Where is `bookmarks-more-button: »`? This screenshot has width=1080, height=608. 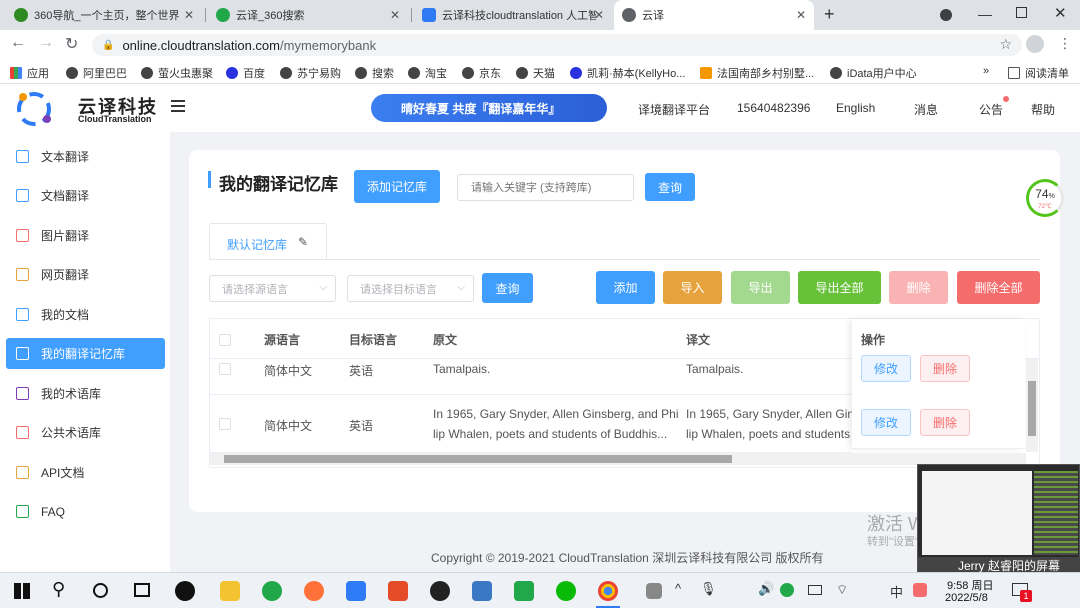
bookmarks-more-button: » is located at coordinates (986, 71).